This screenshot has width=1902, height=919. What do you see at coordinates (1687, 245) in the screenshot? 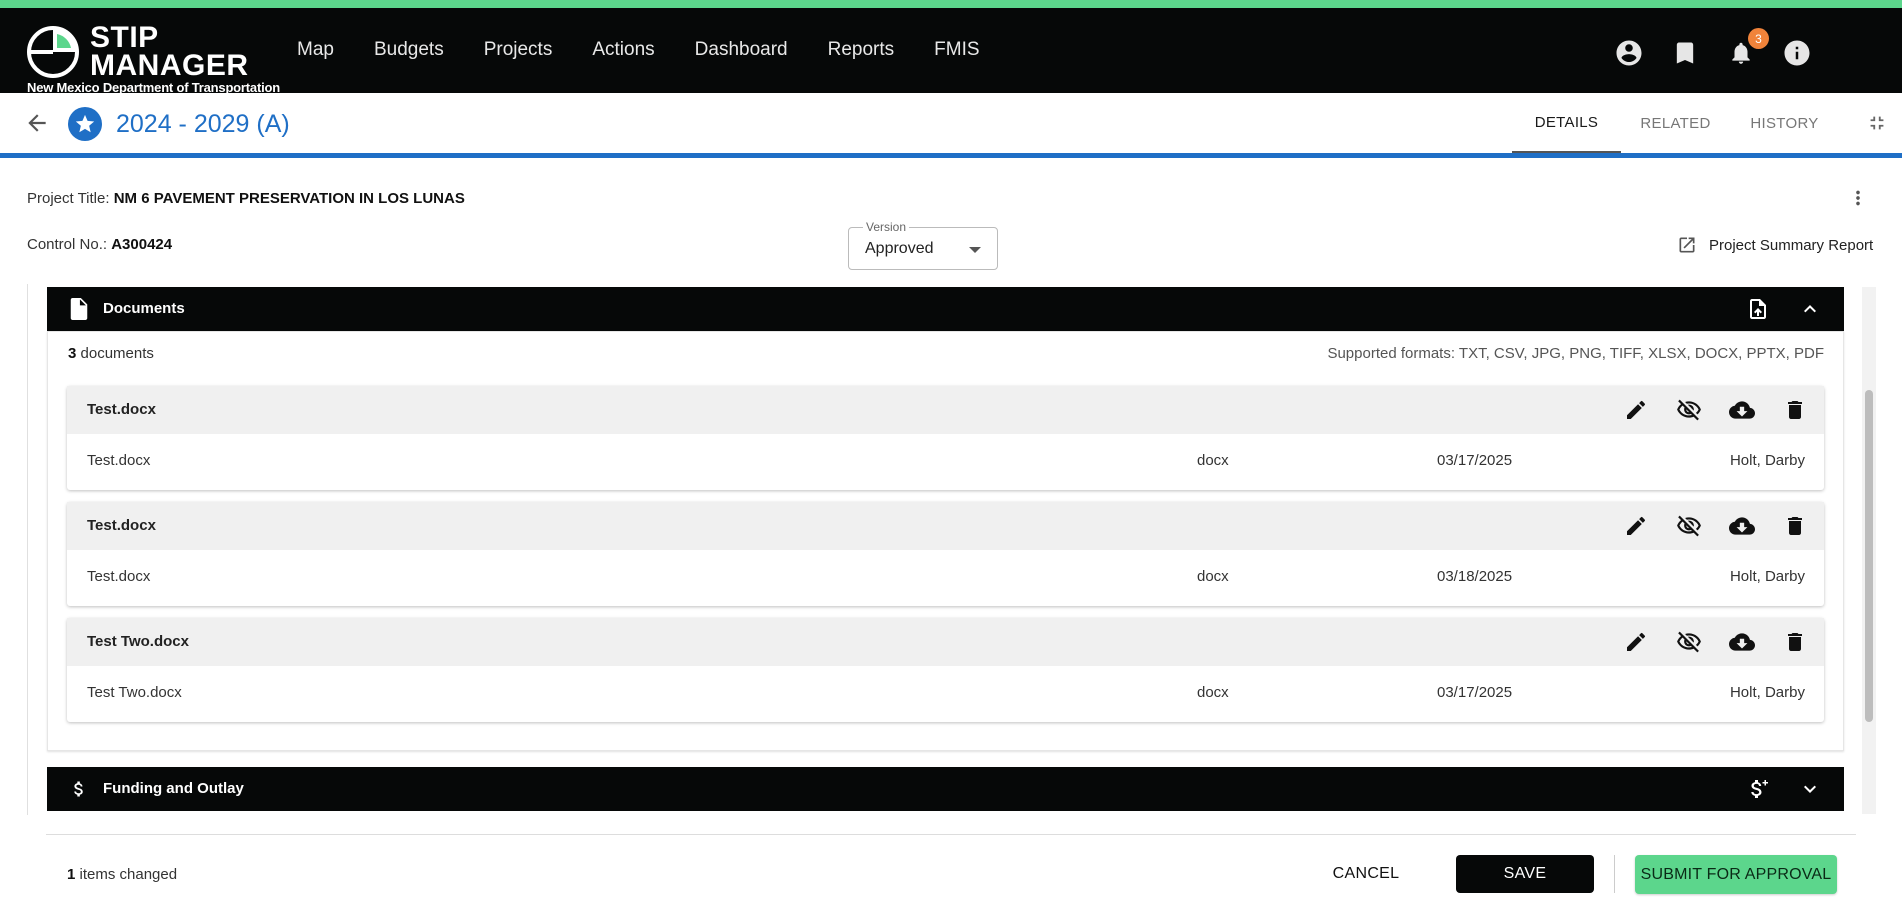
I see `open-external-icon` at bounding box center [1687, 245].